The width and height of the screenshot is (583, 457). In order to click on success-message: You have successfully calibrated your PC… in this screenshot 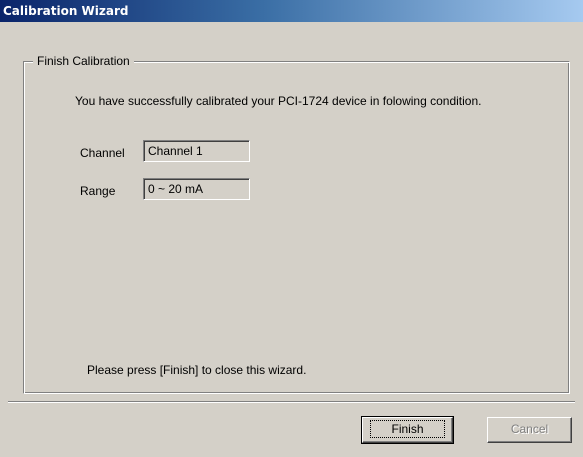, I will do `click(278, 101)`.